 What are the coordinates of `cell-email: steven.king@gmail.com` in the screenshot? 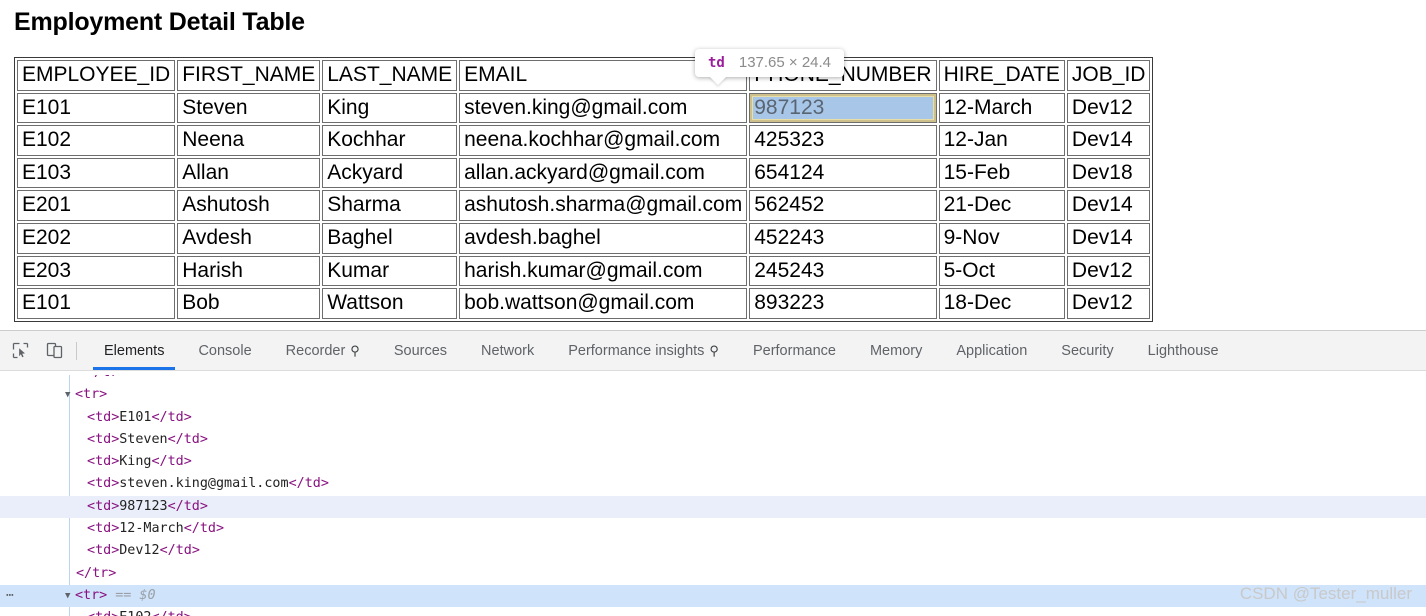 It's located at (603, 108).